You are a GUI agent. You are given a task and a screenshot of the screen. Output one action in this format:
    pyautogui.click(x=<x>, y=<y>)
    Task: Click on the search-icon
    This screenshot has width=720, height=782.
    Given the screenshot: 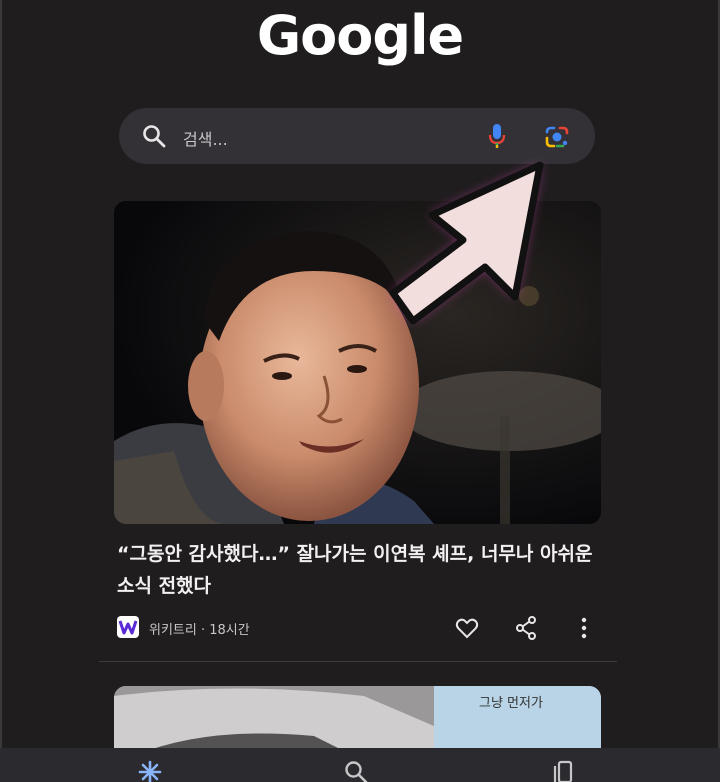 What is the action you would take?
    pyautogui.click(x=154, y=136)
    